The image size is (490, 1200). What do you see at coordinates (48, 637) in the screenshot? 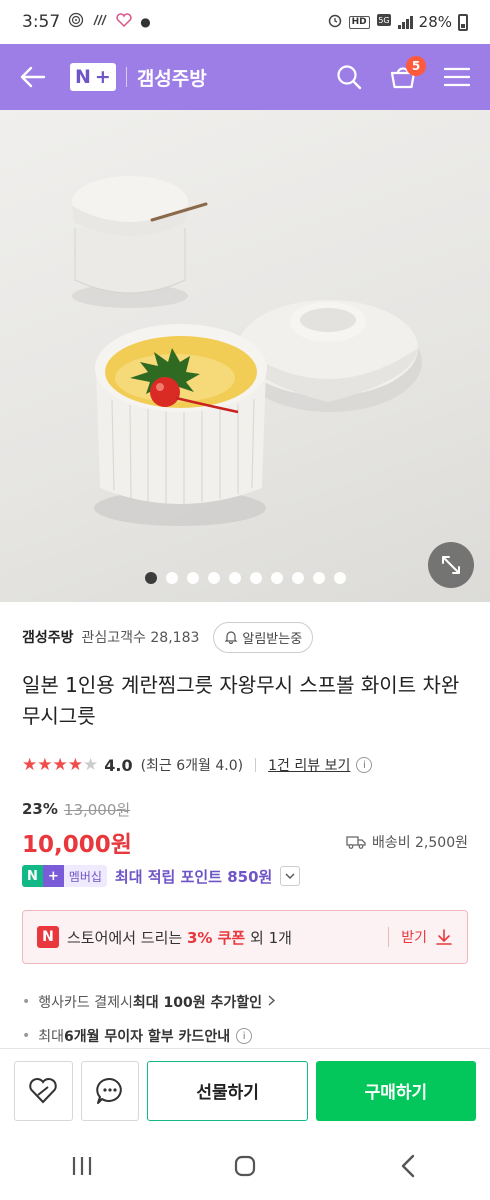
I see `store-name-link: 갬성주방` at bounding box center [48, 637].